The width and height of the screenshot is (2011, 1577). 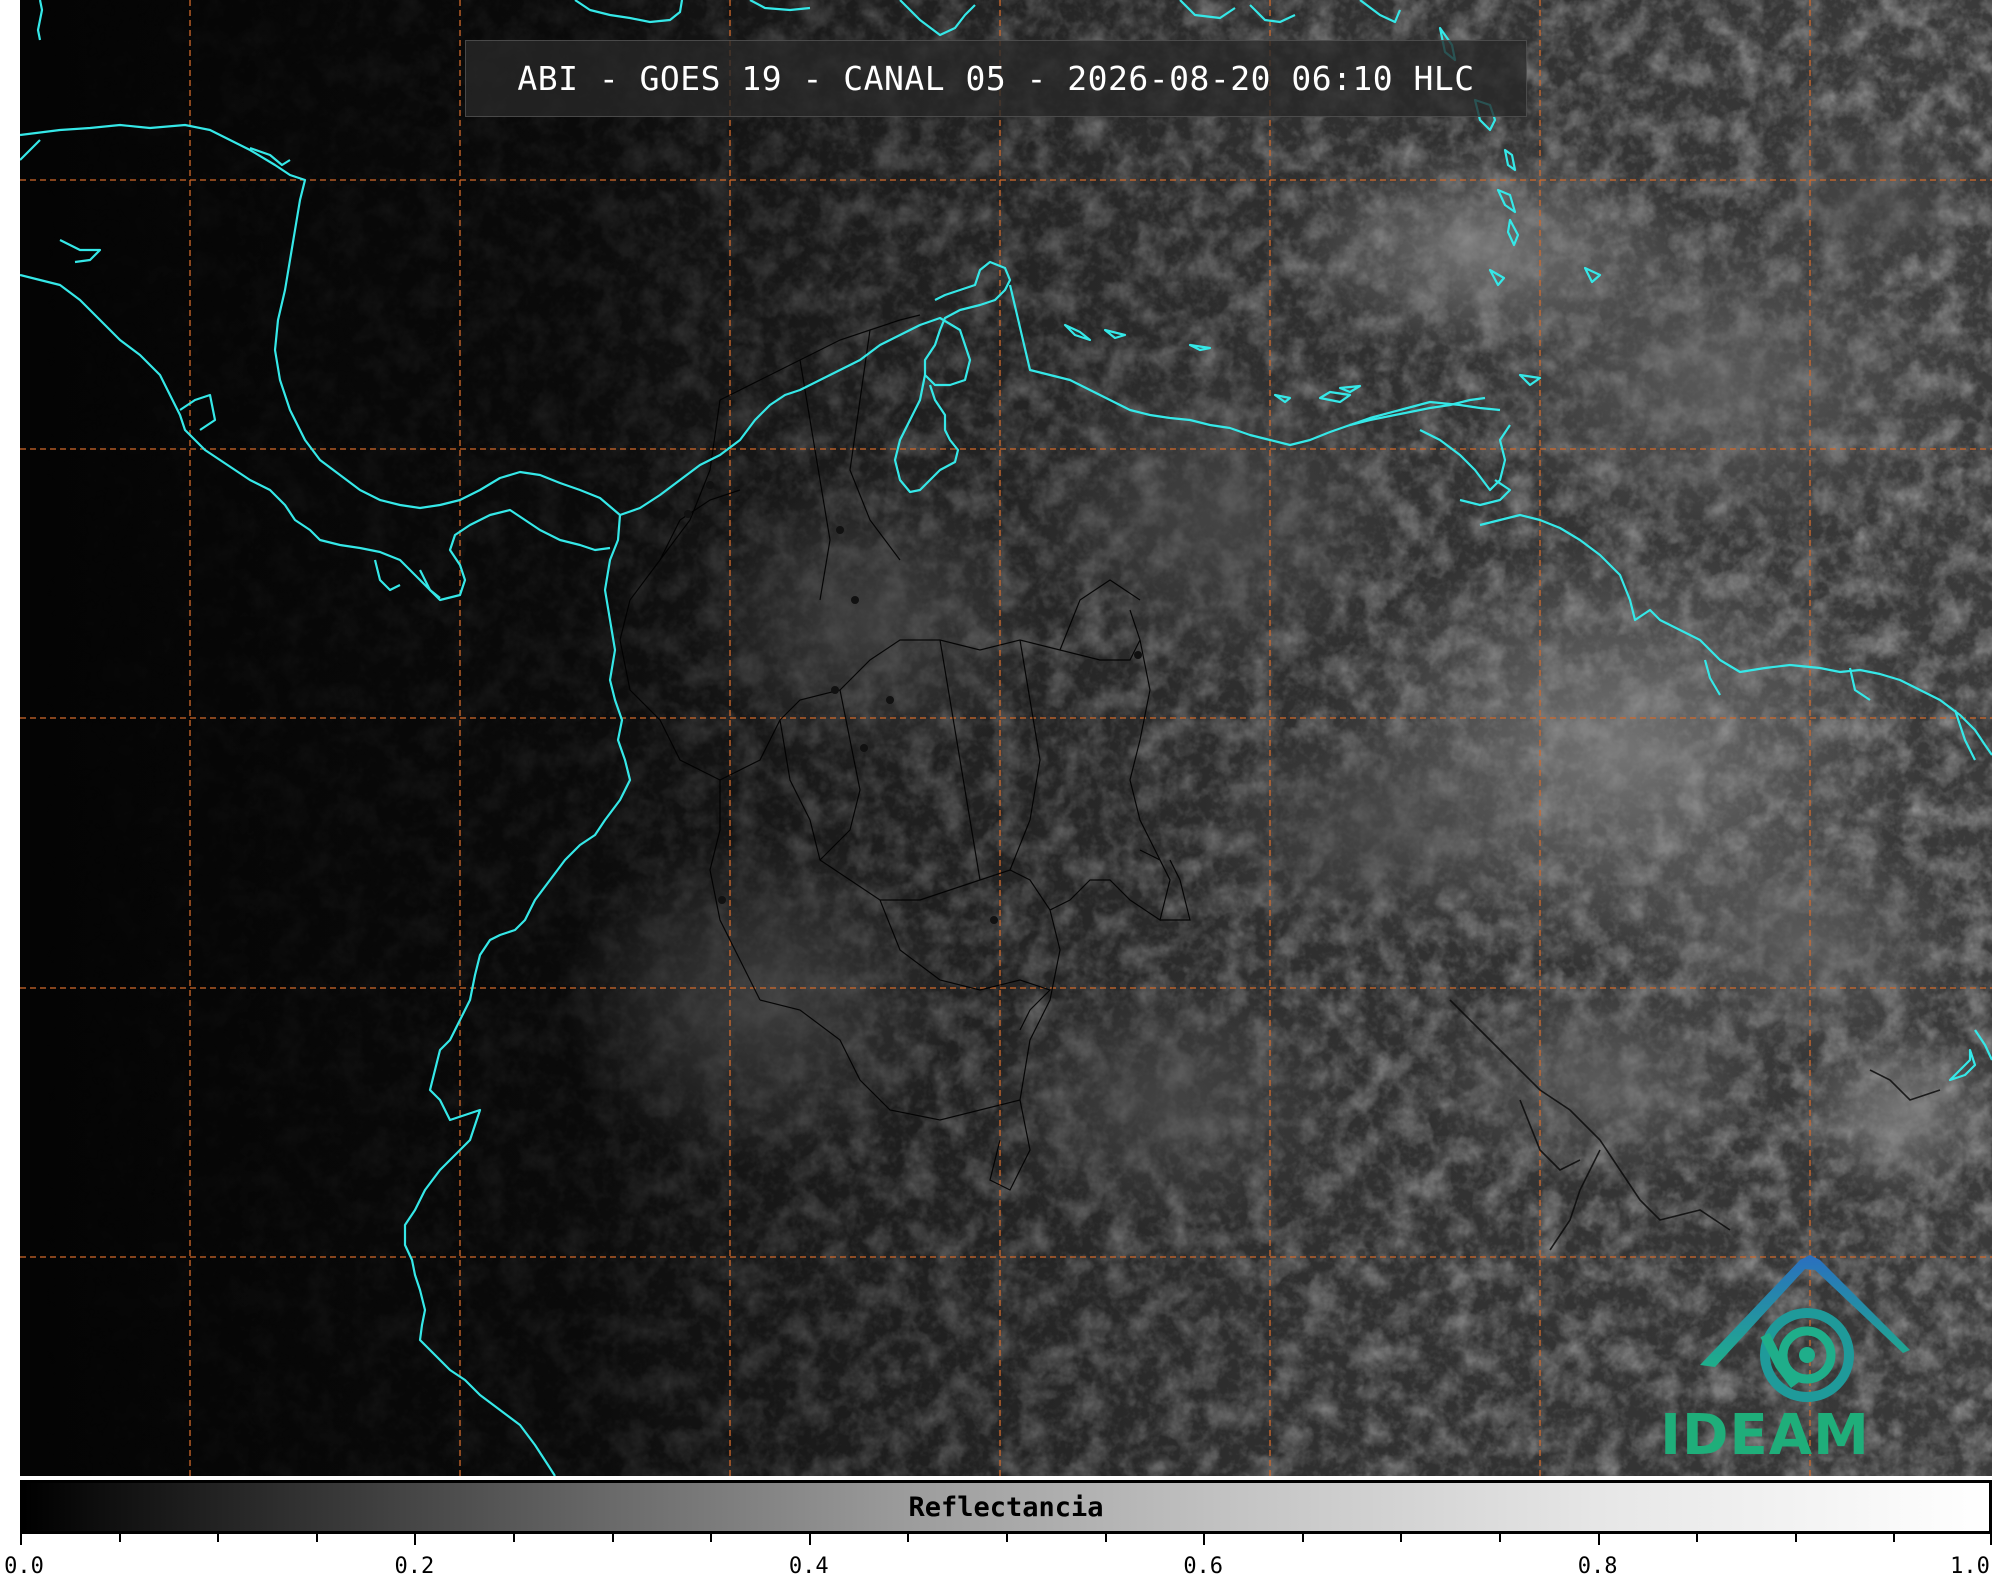 I want to click on colorbar: Reflectancia, so click(x=1006, y=1507).